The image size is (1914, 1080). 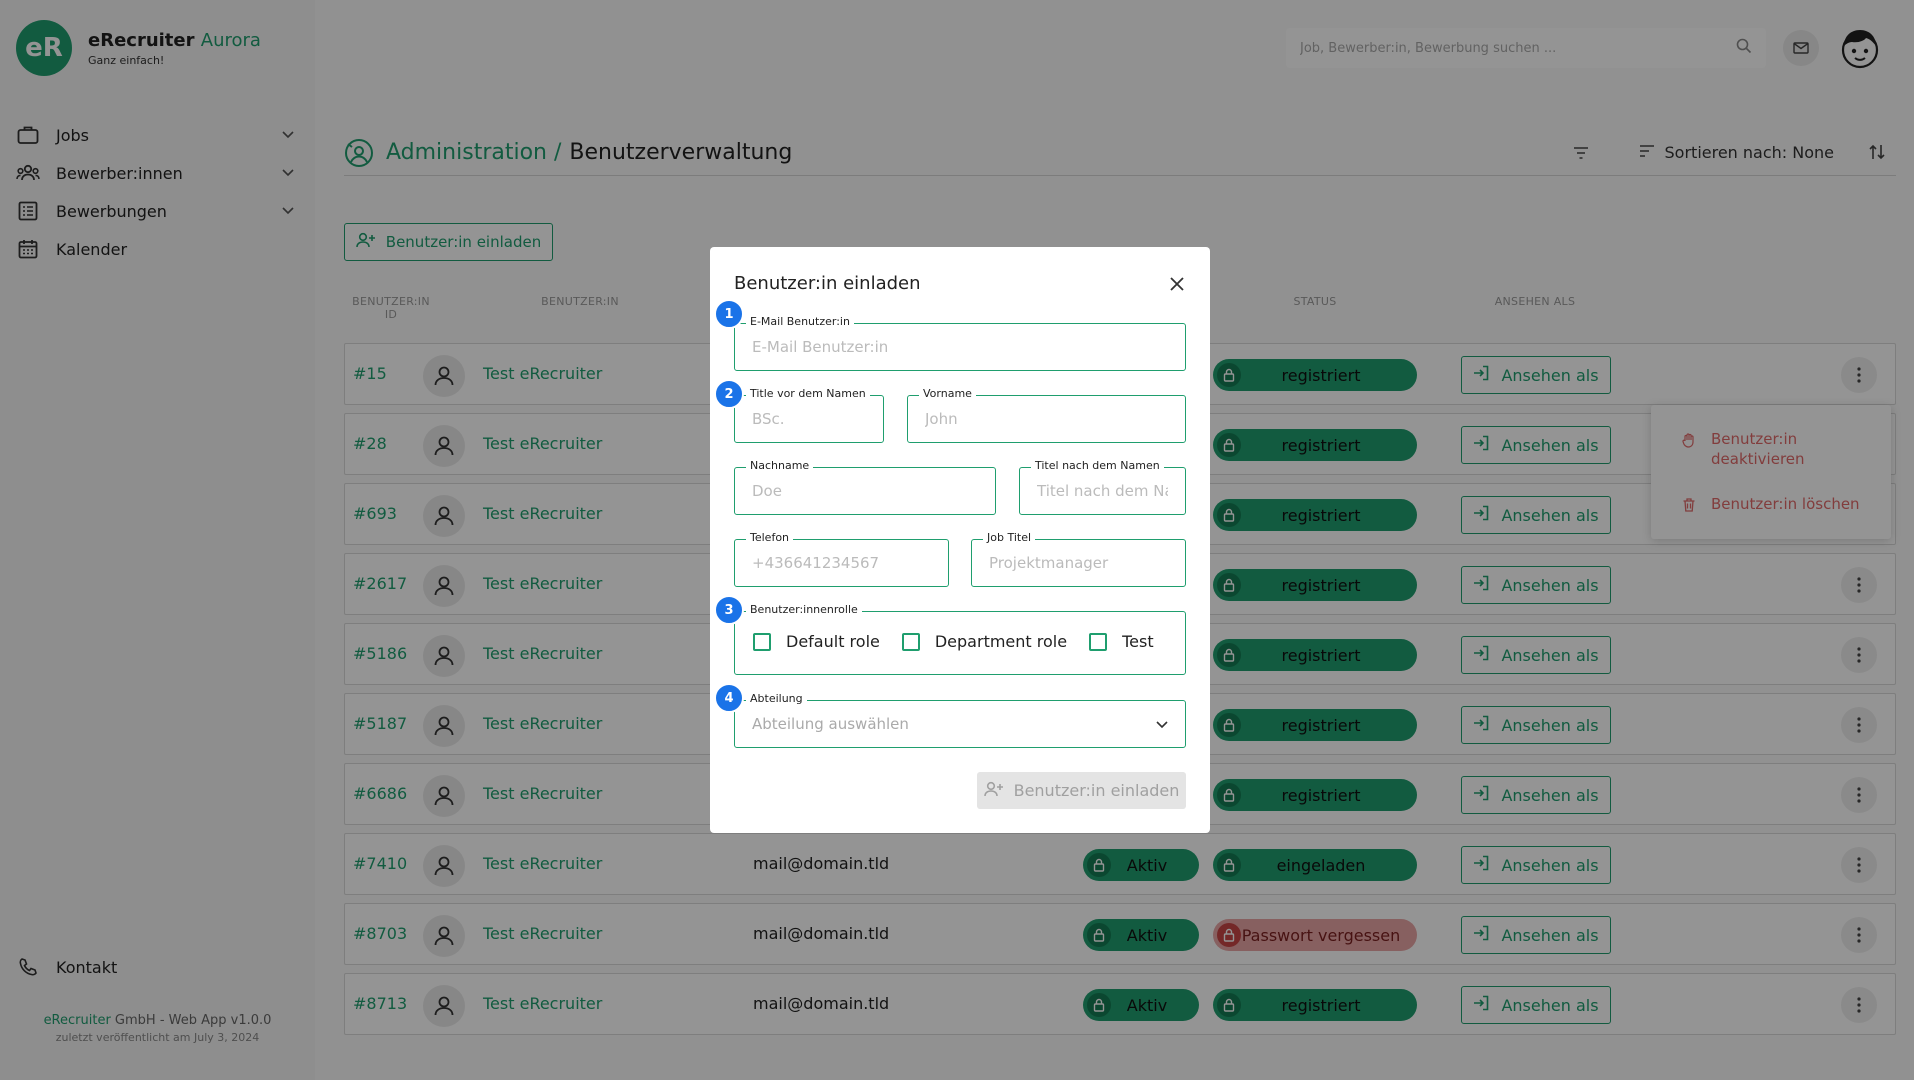 What do you see at coordinates (1177, 284) in the screenshot?
I see `close-icon` at bounding box center [1177, 284].